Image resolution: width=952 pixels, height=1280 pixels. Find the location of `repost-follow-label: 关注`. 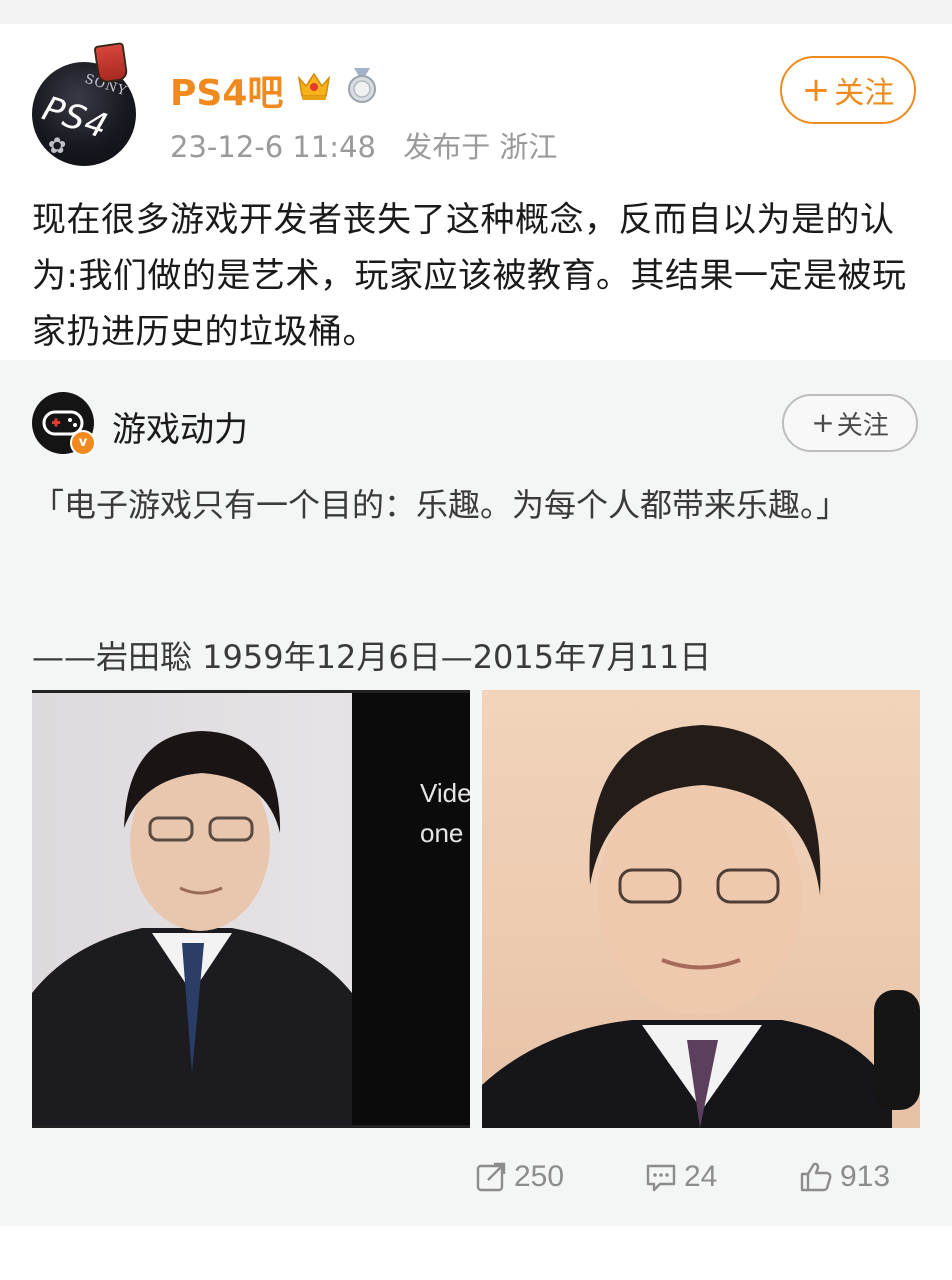

repost-follow-label: 关注 is located at coordinates (862, 425).